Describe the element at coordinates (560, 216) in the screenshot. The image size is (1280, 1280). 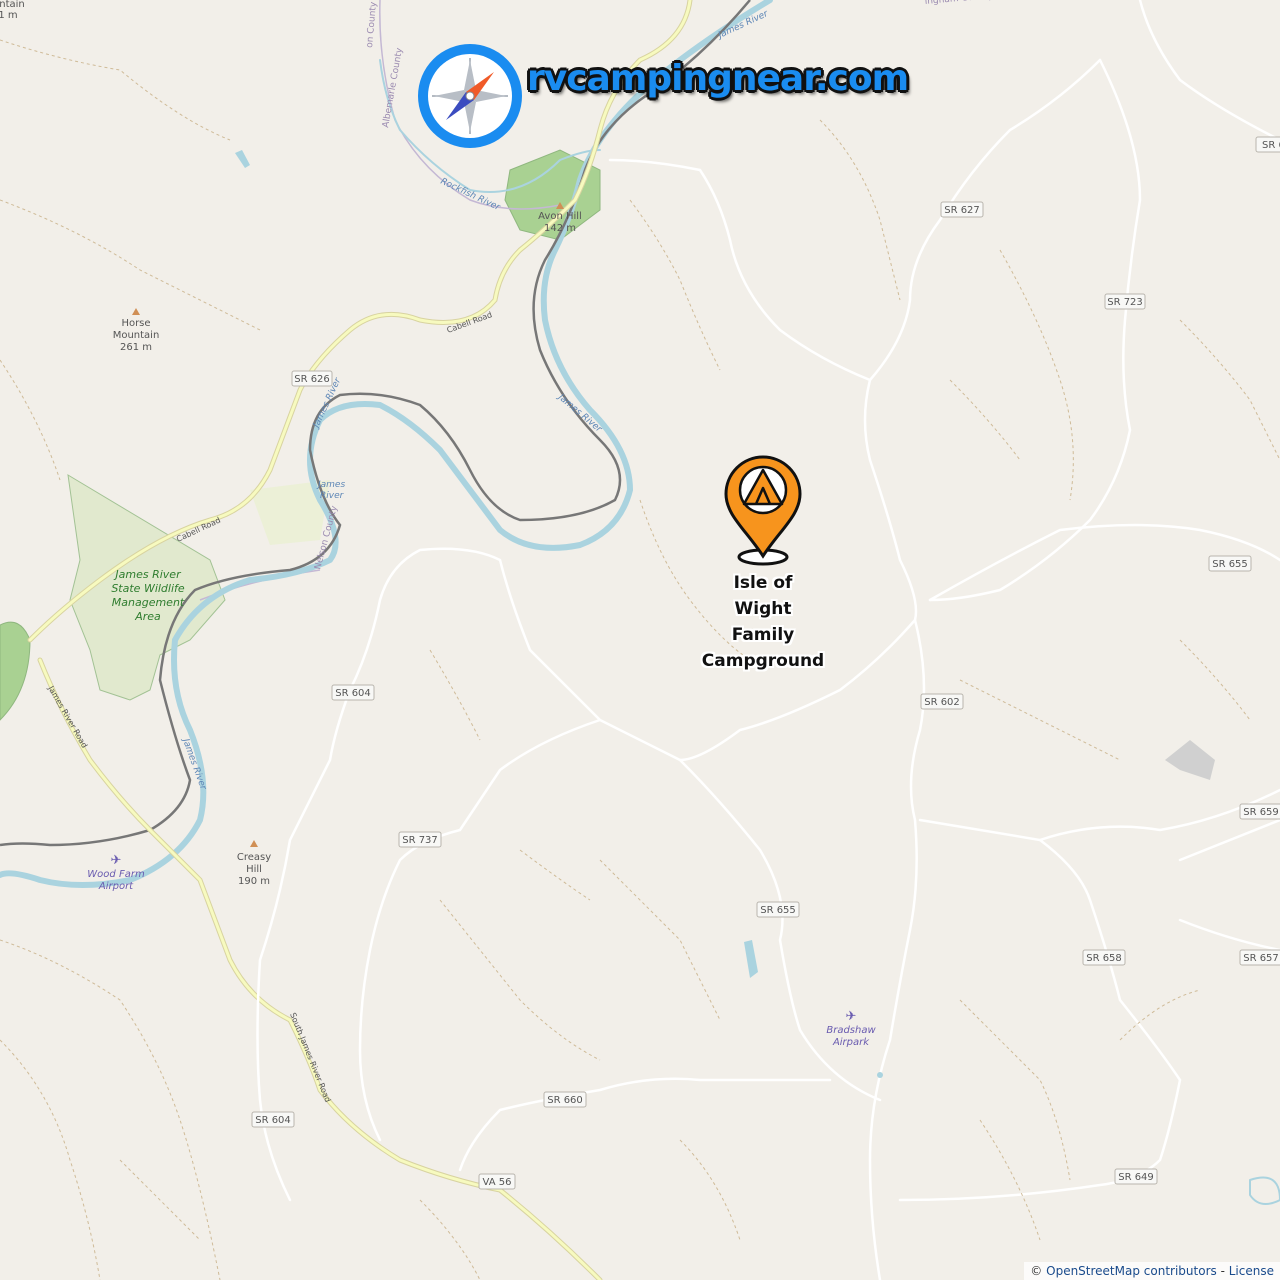
I see `svg-text: Avon Hill` at that location.